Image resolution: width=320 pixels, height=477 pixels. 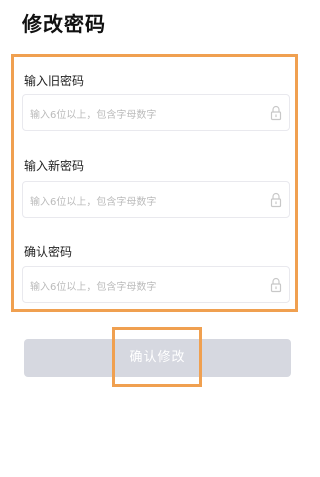 What do you see at coordinates (54, 166) in the screenshot?
I see `new-password-label: 输入新密码` at bounding box center [54, 166].